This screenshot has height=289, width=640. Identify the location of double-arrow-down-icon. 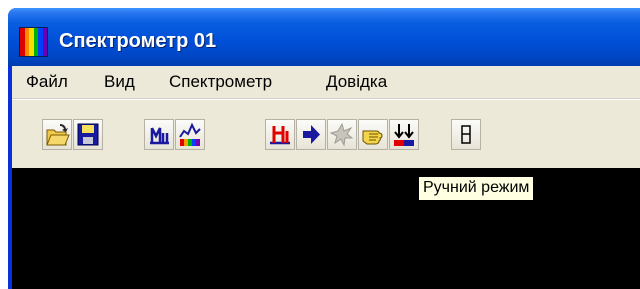
(404, 135).